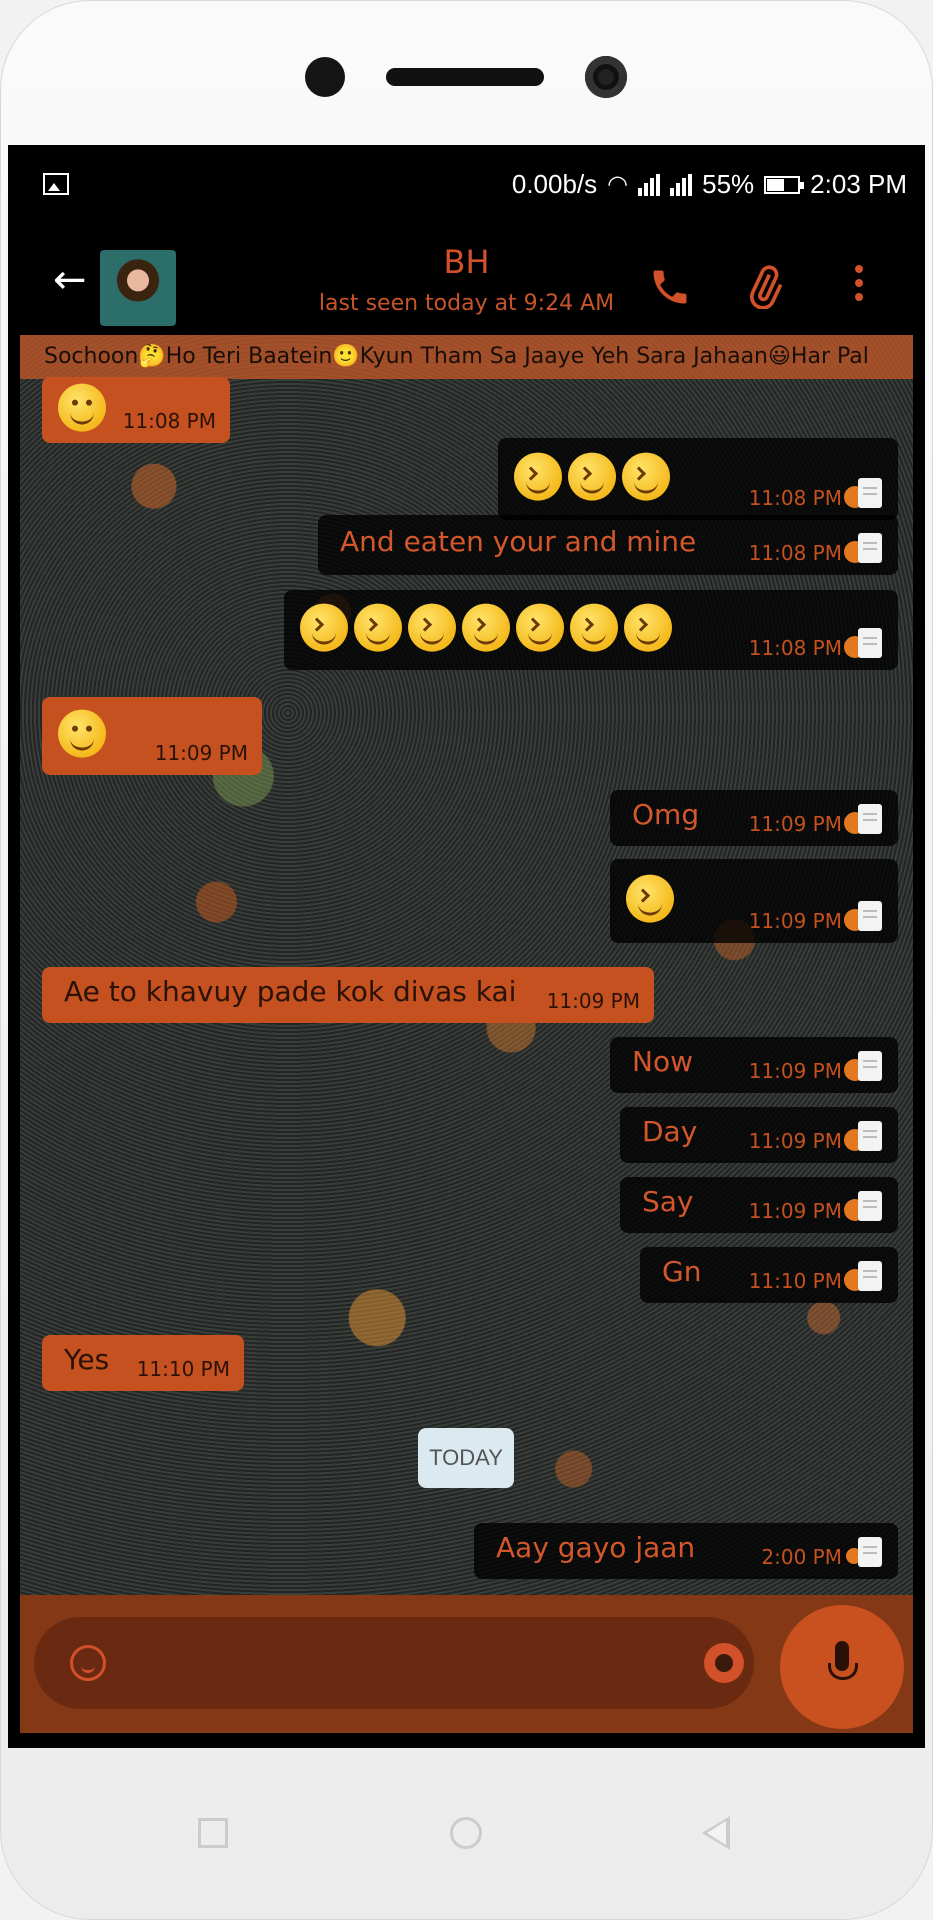  Describe the element at coordinates (466, 1833) in the screenshot. I see `home-icon` at that location.